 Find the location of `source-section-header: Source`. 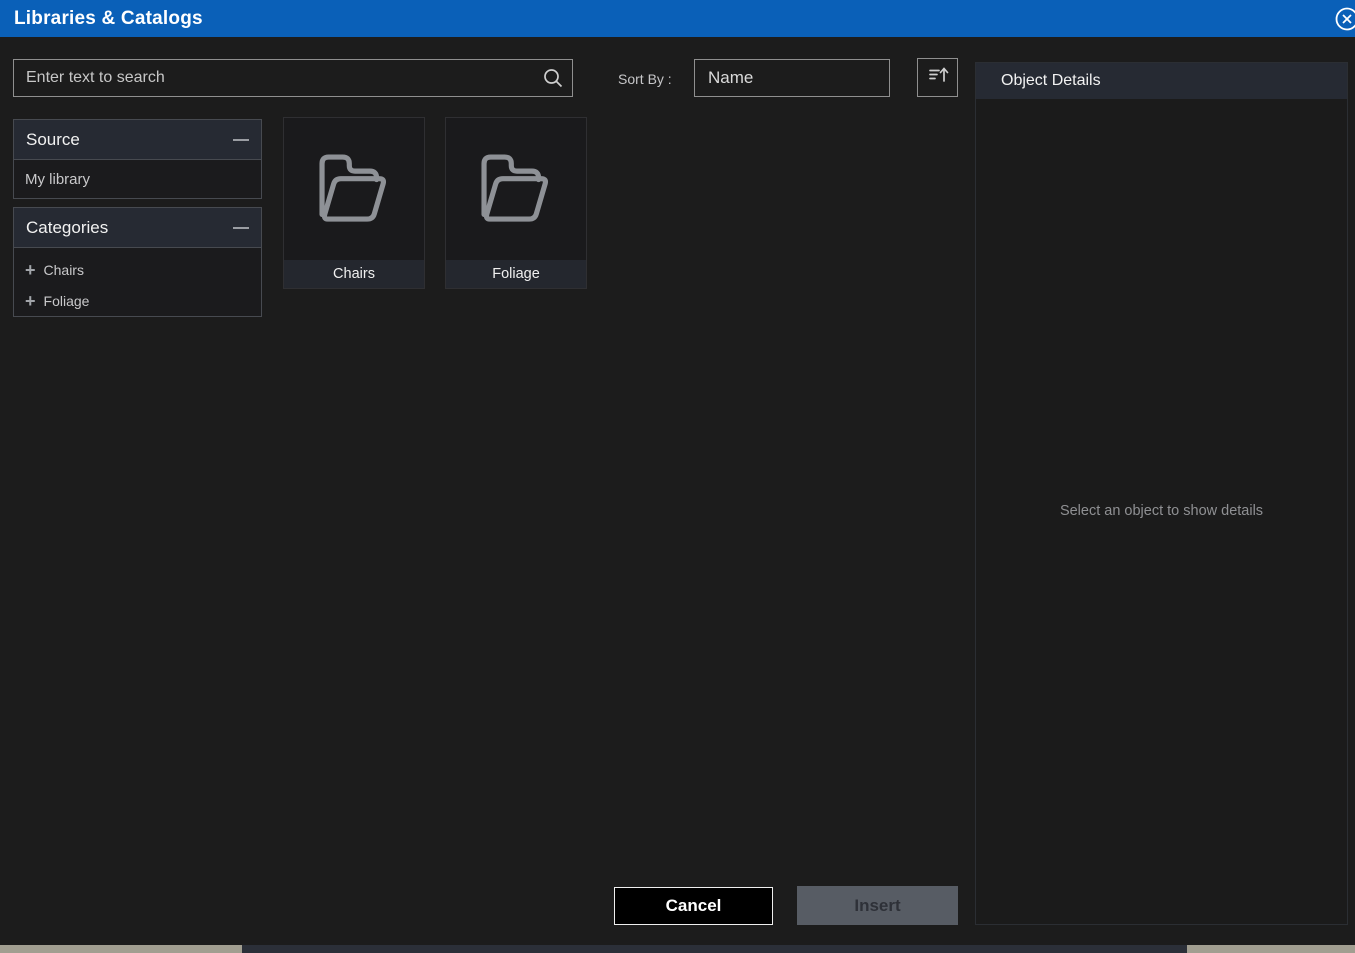

source-section-header: Source is located at coordinates (137, 140).